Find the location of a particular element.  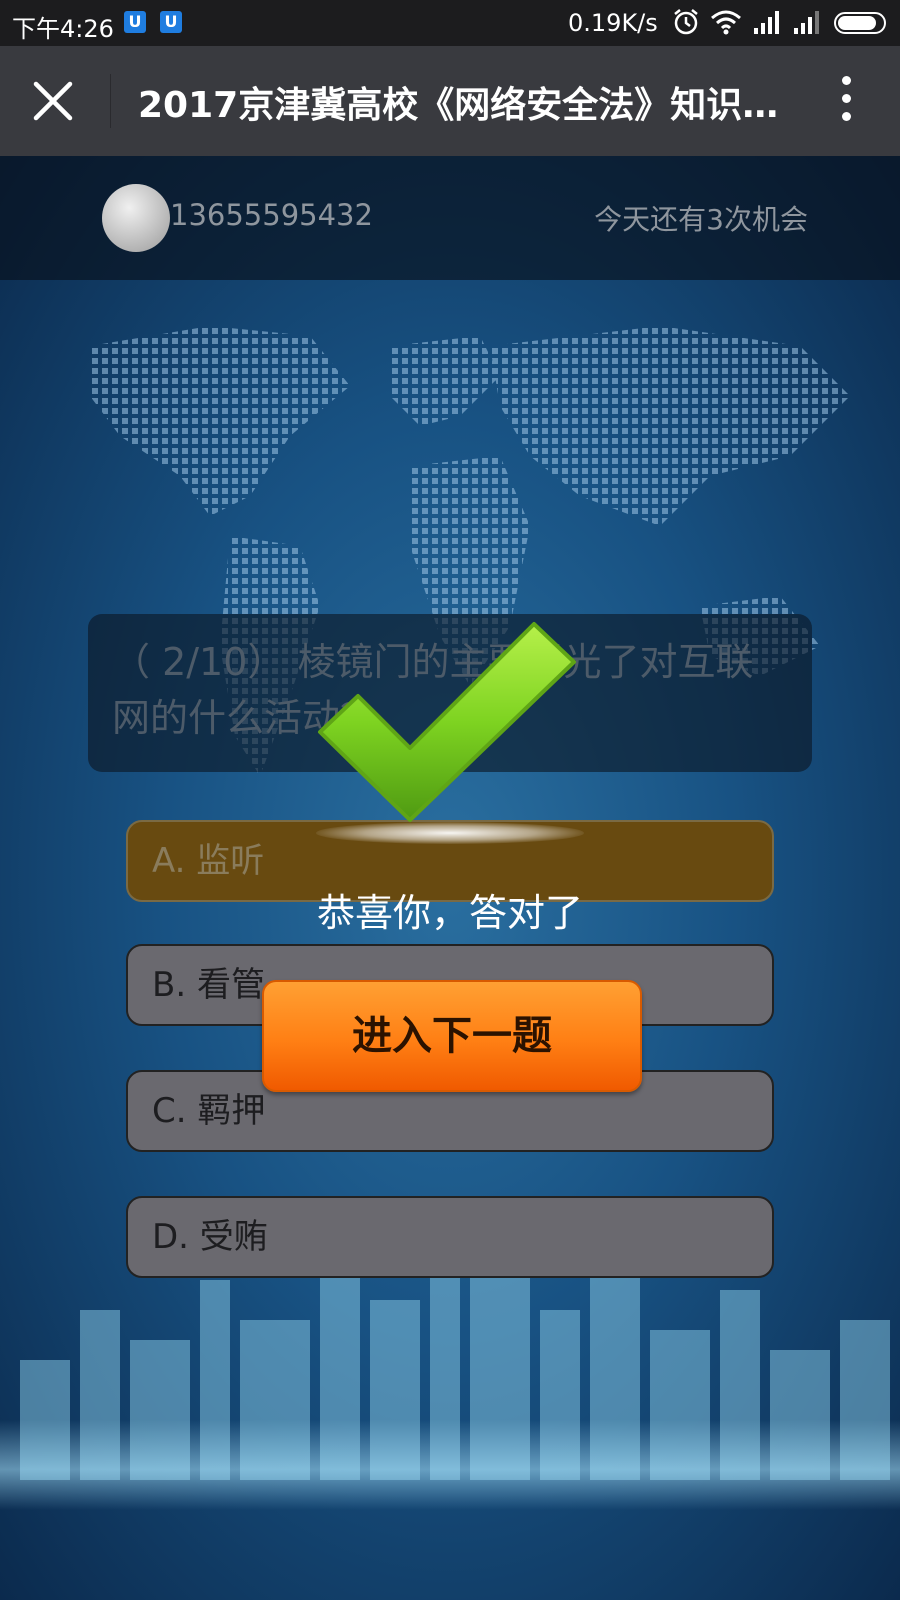

status-bar: 下午4:26 U U 0.19K/s is located at coordinates (450, 23).